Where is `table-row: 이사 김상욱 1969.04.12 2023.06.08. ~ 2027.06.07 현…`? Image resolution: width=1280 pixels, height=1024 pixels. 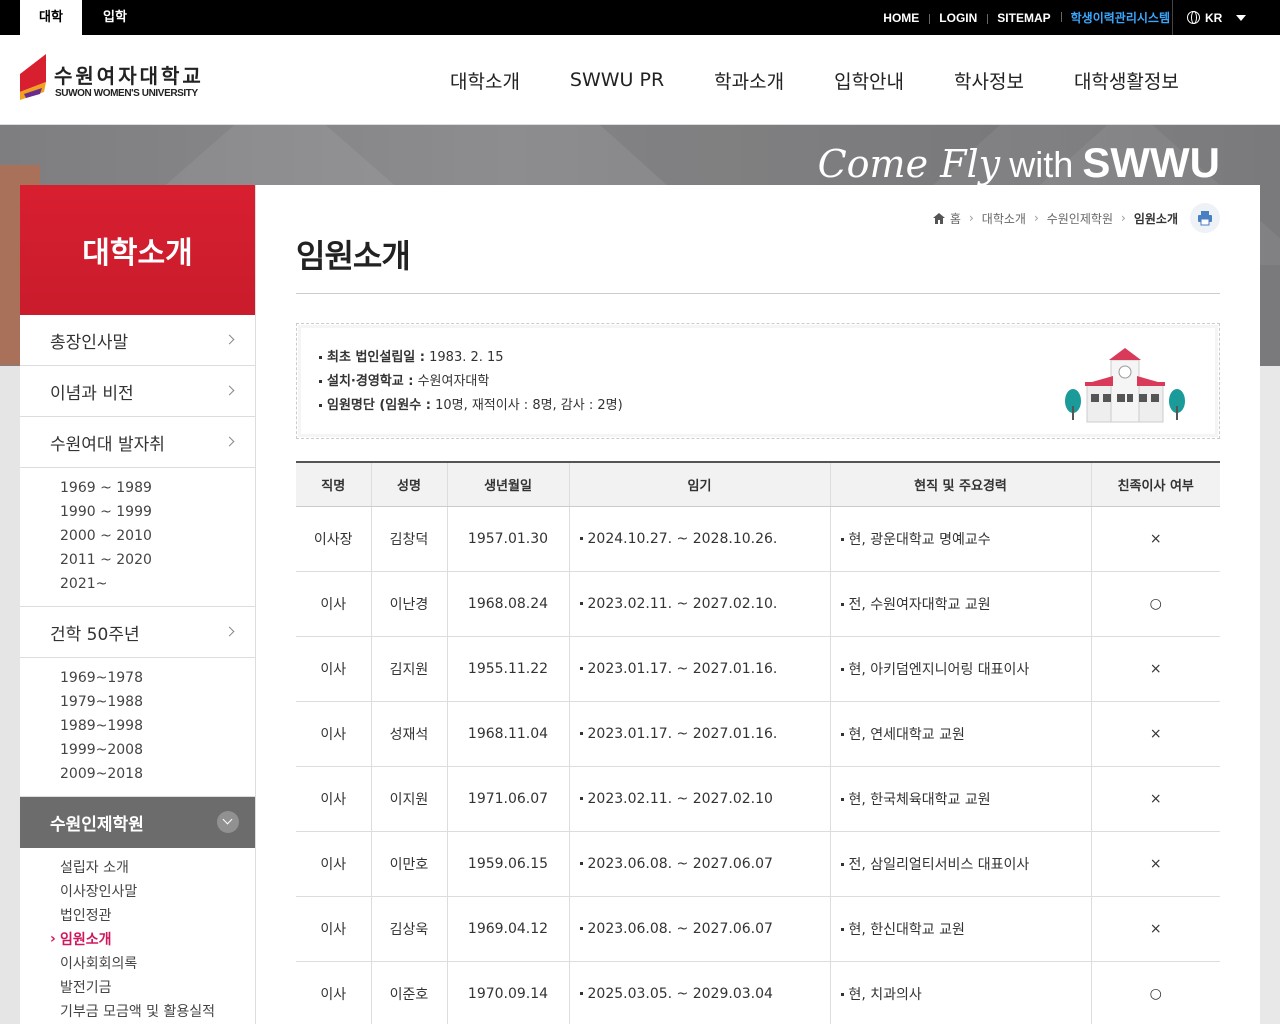 table-row: 이사 김상욱 1969.04.12 2023.06.08. ~ 2027.06.07 현… is located at coordinates (758, 929).